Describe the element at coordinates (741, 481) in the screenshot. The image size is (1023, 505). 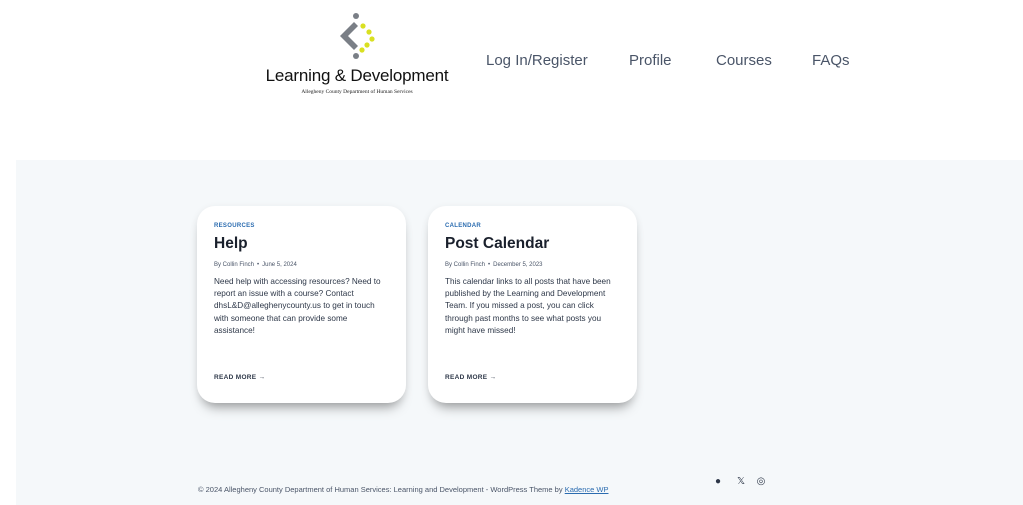
I see `x-icon: 𝕏` at that location.